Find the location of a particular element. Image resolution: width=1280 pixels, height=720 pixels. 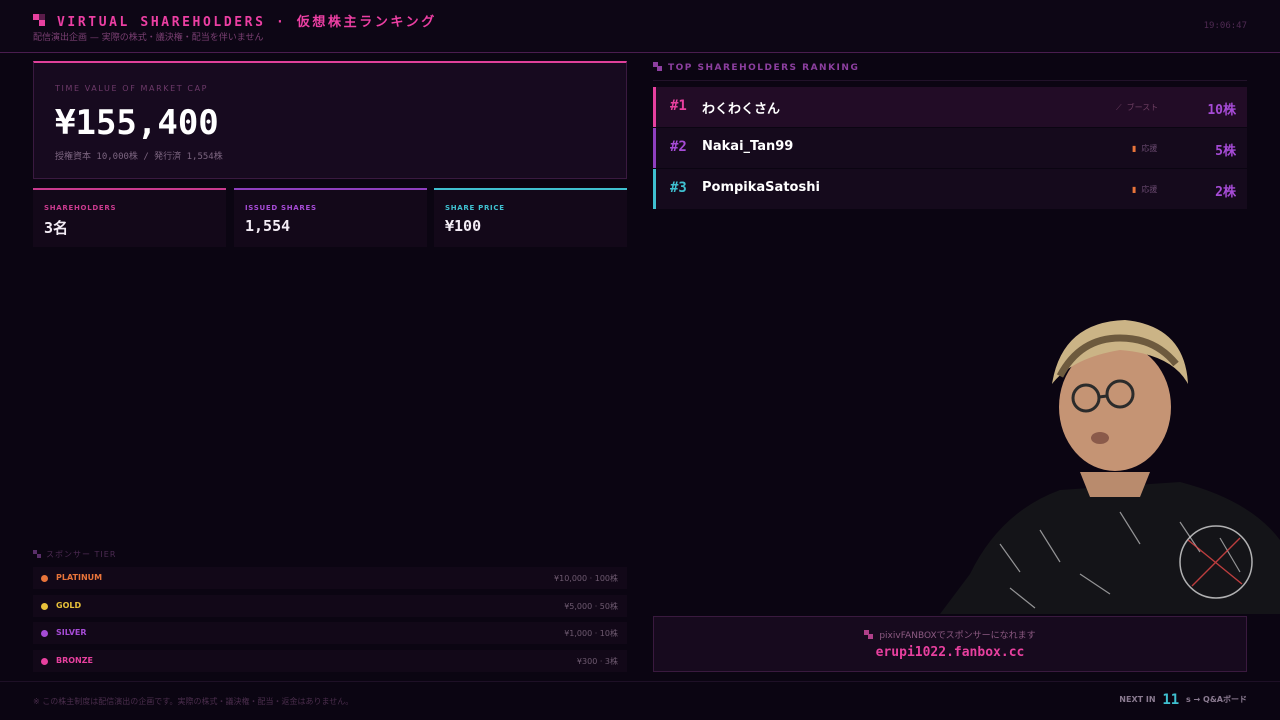

stat-label: SHARE PRICE is located at coordinates (475, 208).